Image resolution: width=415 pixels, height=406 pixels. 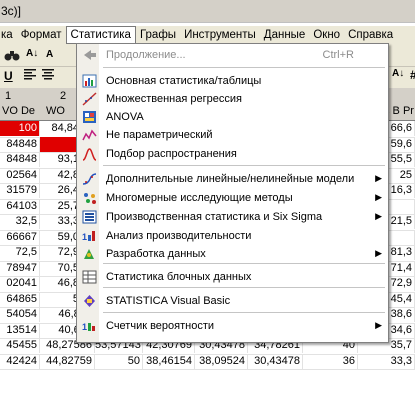 I want to click on nonparametric-icon, so click(x=89, y=135).